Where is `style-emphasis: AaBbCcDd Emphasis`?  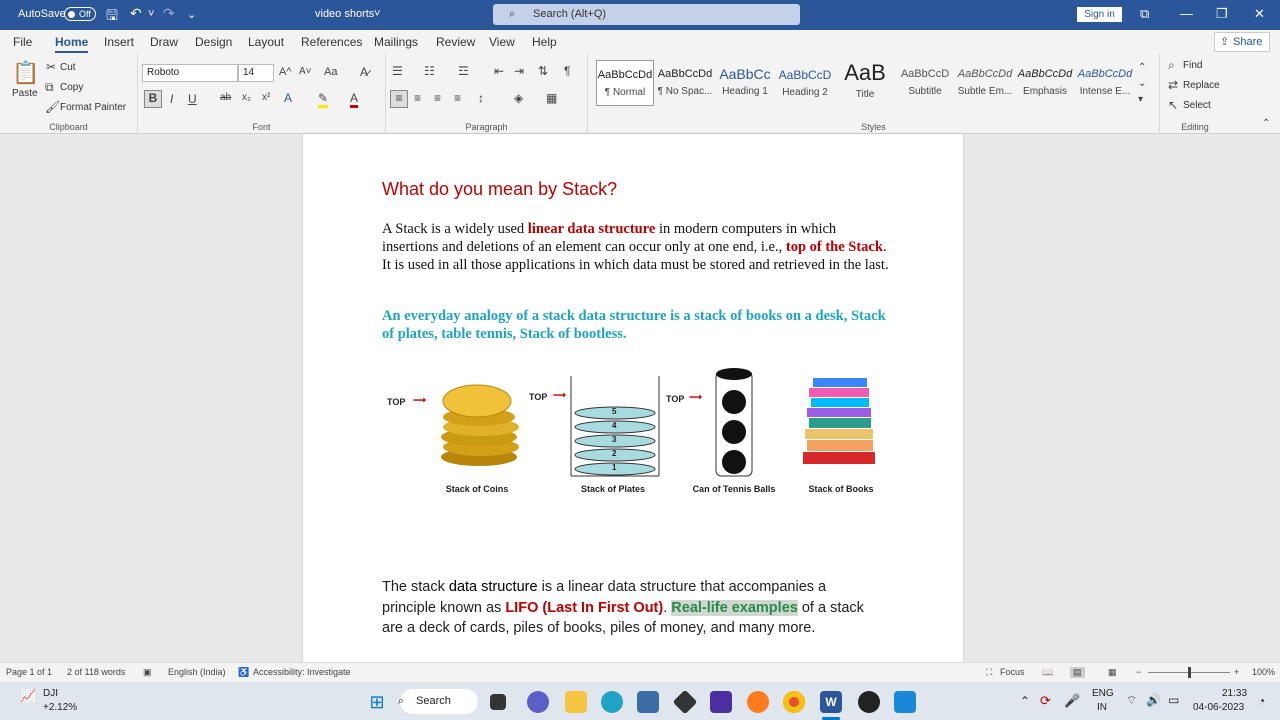 style-emphasis: AaBbCcDd Emphasis is located at coordinates (1045, 83).